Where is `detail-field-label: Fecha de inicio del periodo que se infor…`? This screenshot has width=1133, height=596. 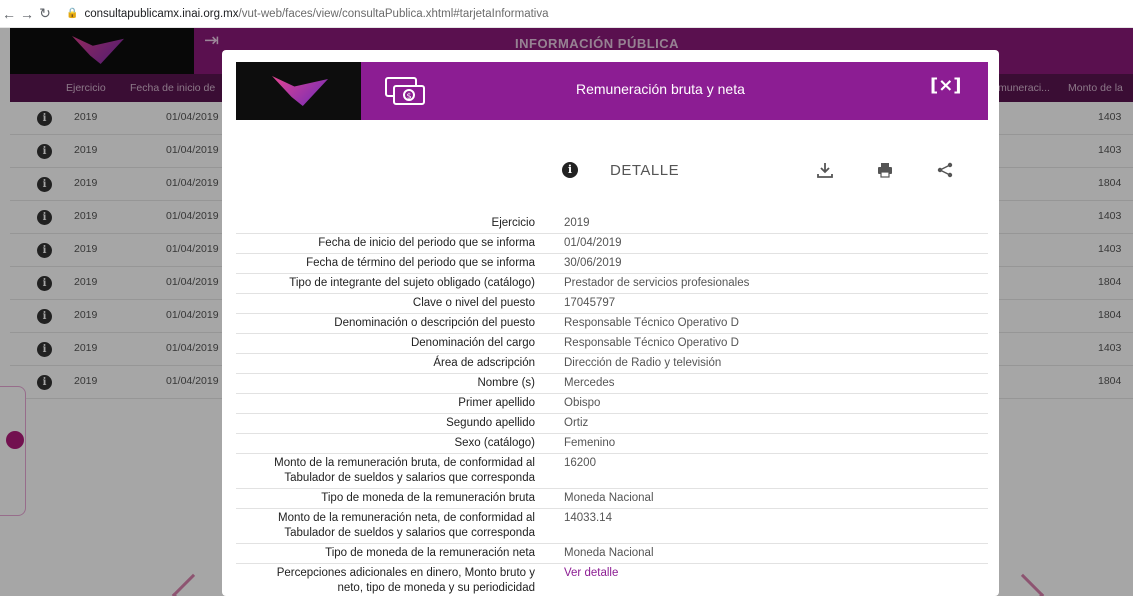
detail-field-label: Fecha de inicio del periodo que se infor… is located at coordinates (426, 243).